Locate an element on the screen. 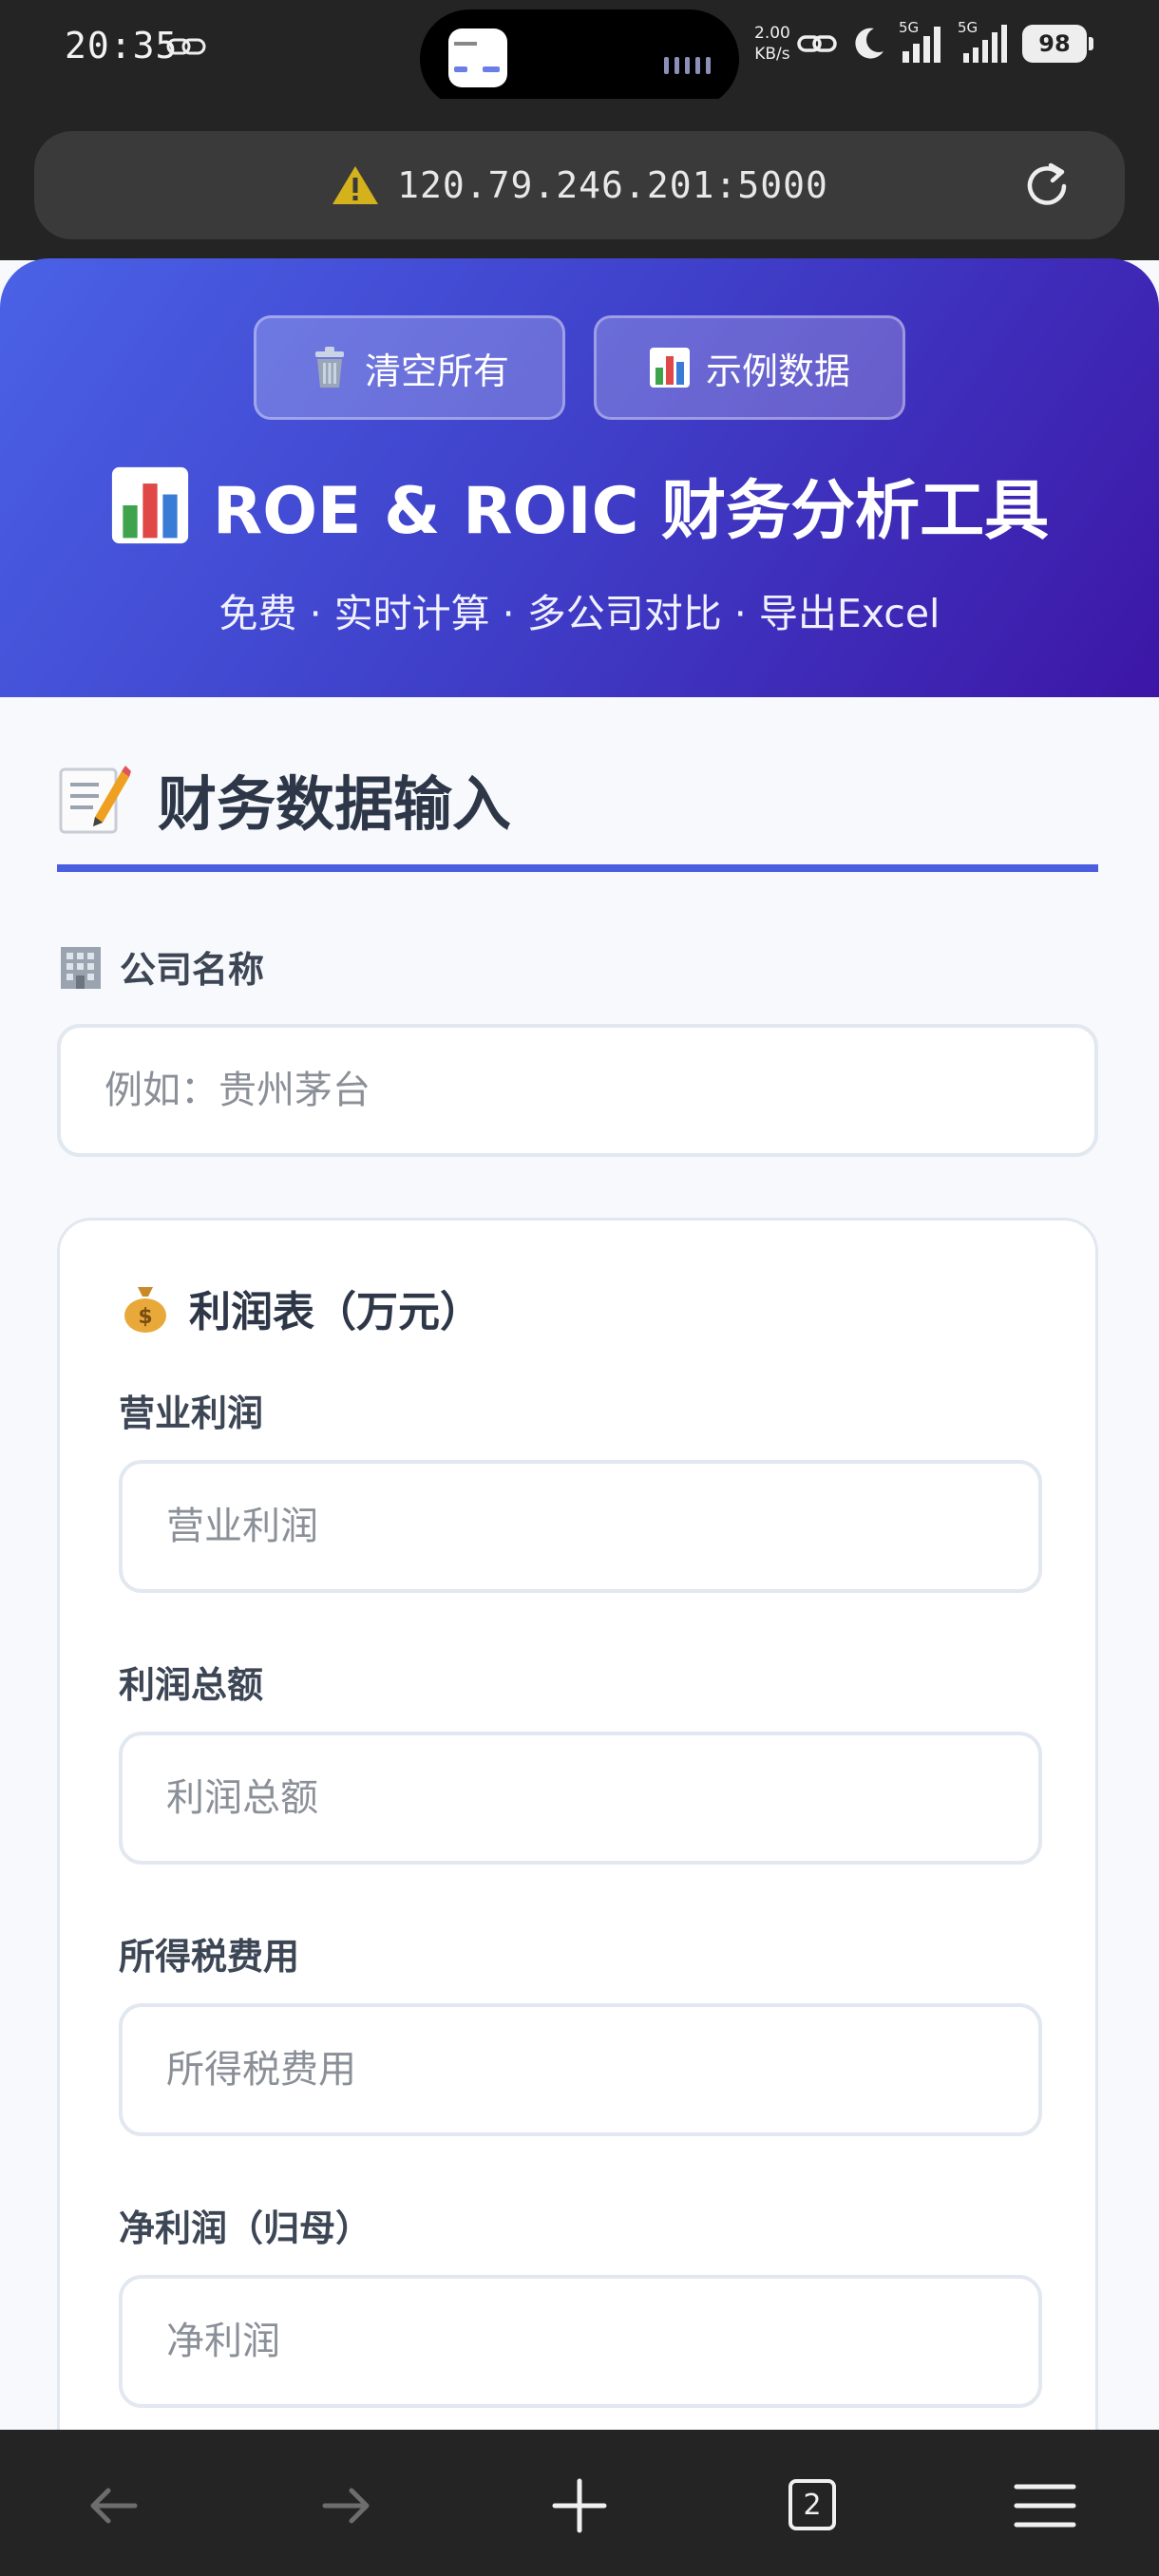 The height and width of the screenshot is (2576, 1159). moon-icon is located at coordinates (869, 43).